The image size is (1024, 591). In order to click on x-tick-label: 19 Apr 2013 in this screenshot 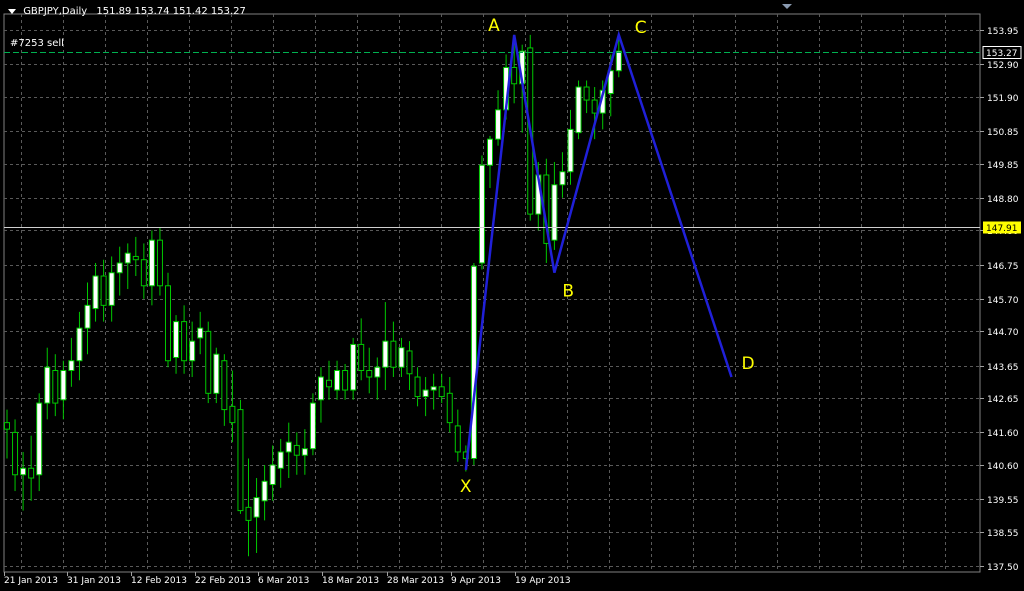, I will do `click(543, 581)`.